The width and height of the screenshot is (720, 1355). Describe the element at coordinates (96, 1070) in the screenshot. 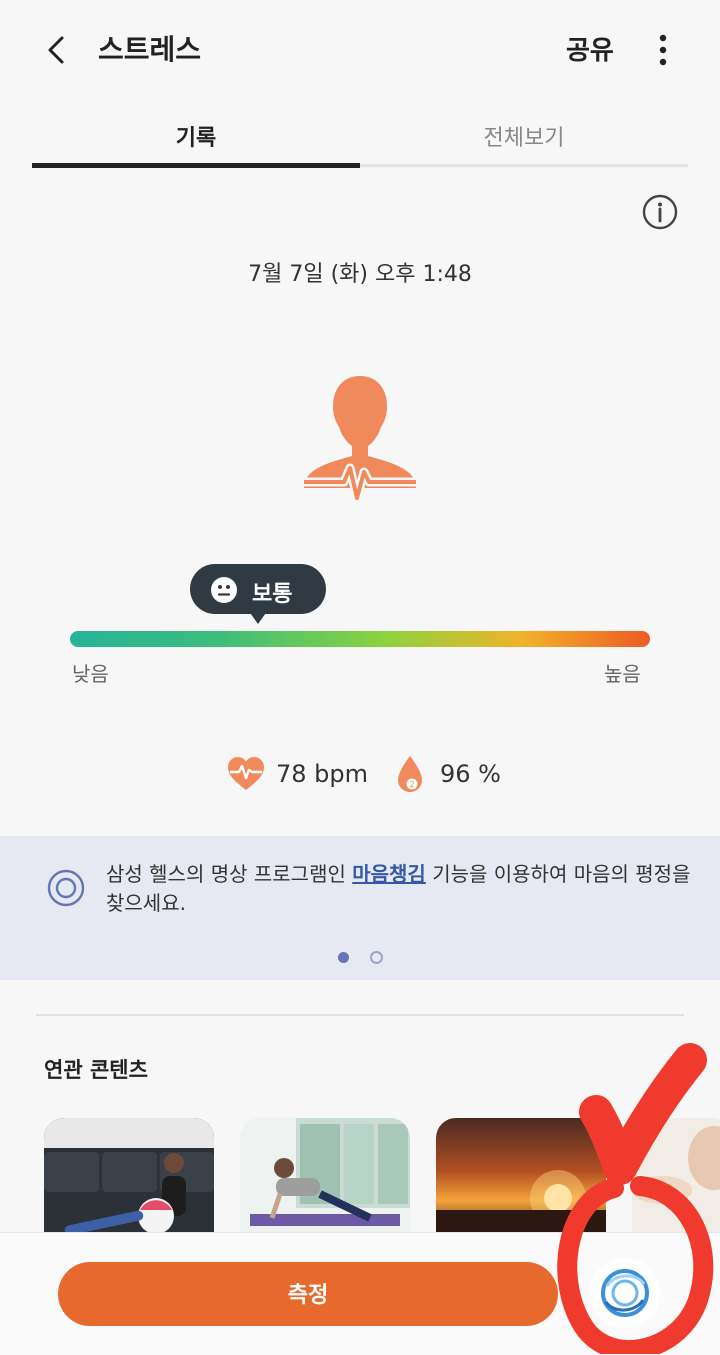

I see `related-content-title: 연관 콘텐츠` at that location.